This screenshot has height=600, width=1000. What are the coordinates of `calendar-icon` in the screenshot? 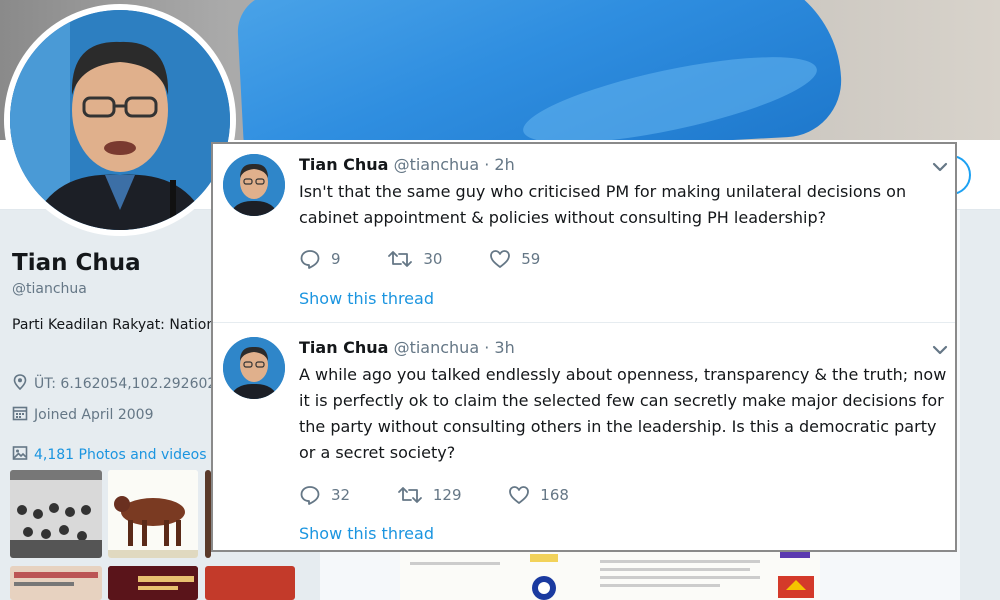 It's located at (21, 415).